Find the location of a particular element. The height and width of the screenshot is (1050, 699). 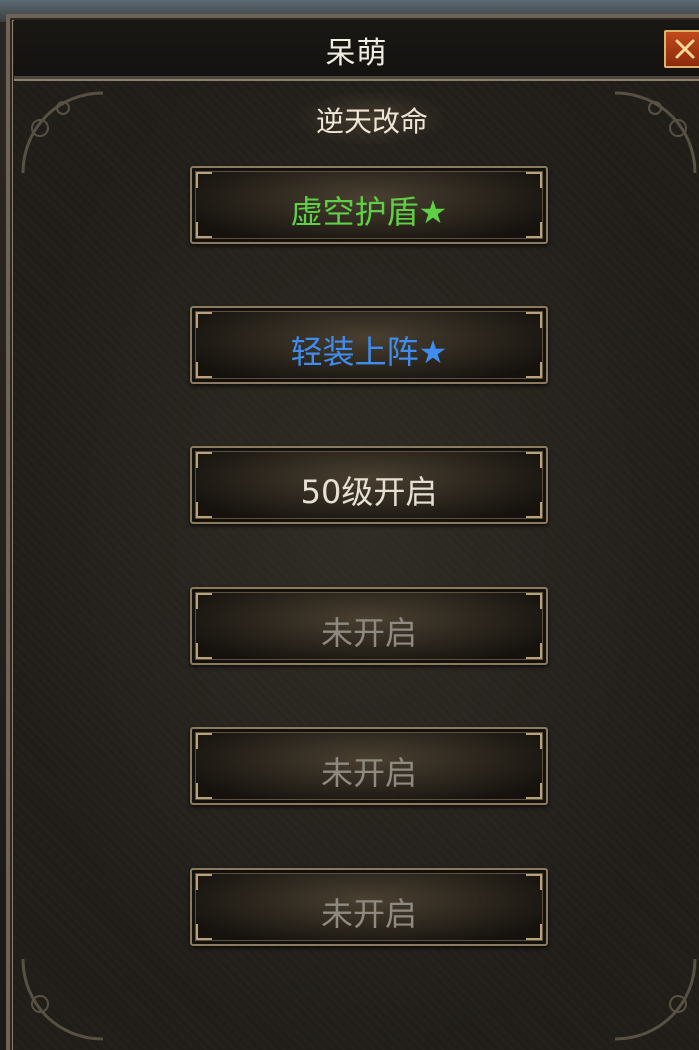

panel-subtitle: 逆天改命 is located at coordinates (371, 121).